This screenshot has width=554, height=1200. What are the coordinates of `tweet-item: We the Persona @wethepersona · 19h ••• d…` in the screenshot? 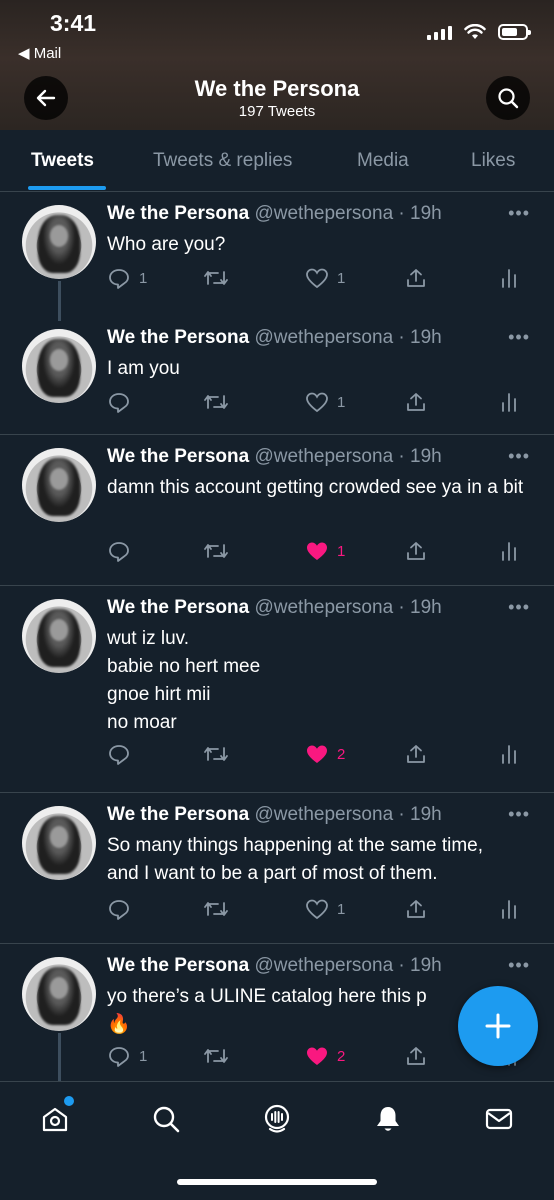 It's located at (277, 511).